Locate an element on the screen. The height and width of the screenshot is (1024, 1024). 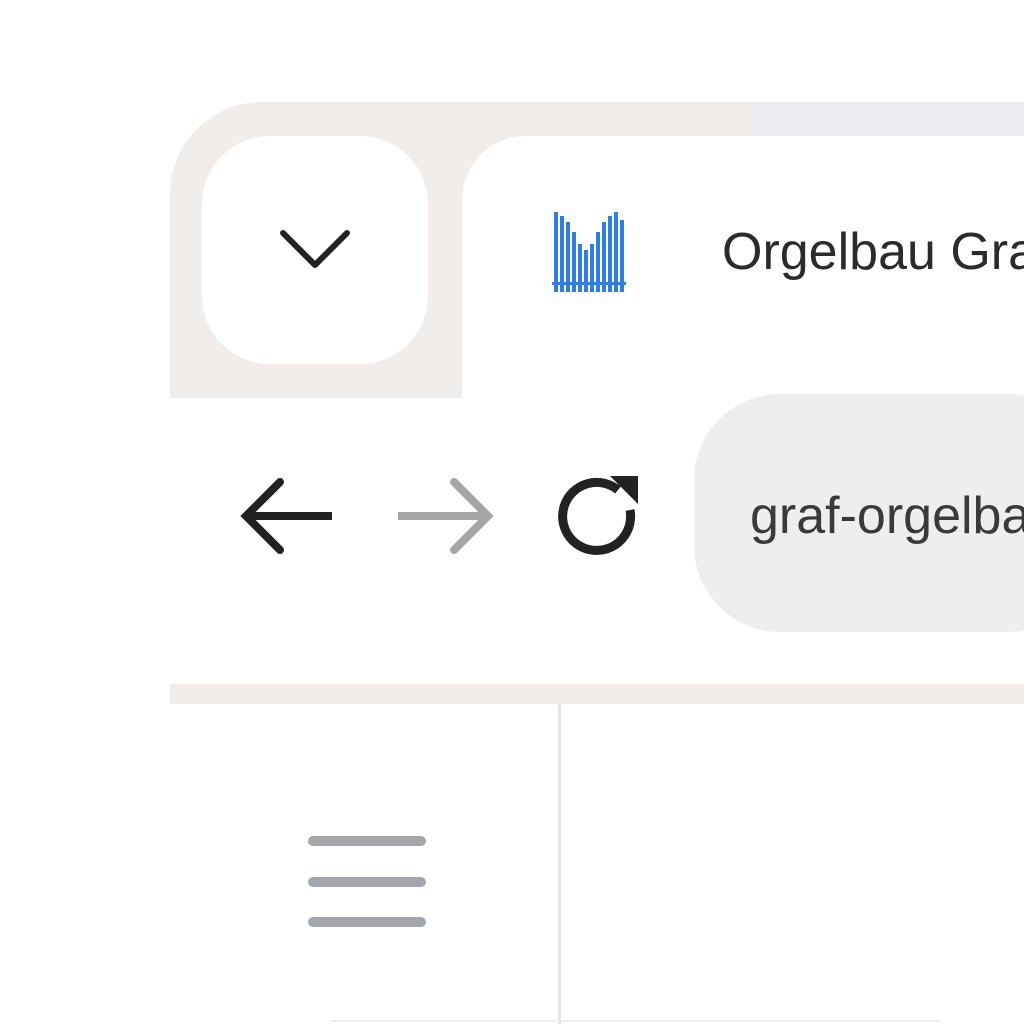
back-button is located at coordinates (288, 516).